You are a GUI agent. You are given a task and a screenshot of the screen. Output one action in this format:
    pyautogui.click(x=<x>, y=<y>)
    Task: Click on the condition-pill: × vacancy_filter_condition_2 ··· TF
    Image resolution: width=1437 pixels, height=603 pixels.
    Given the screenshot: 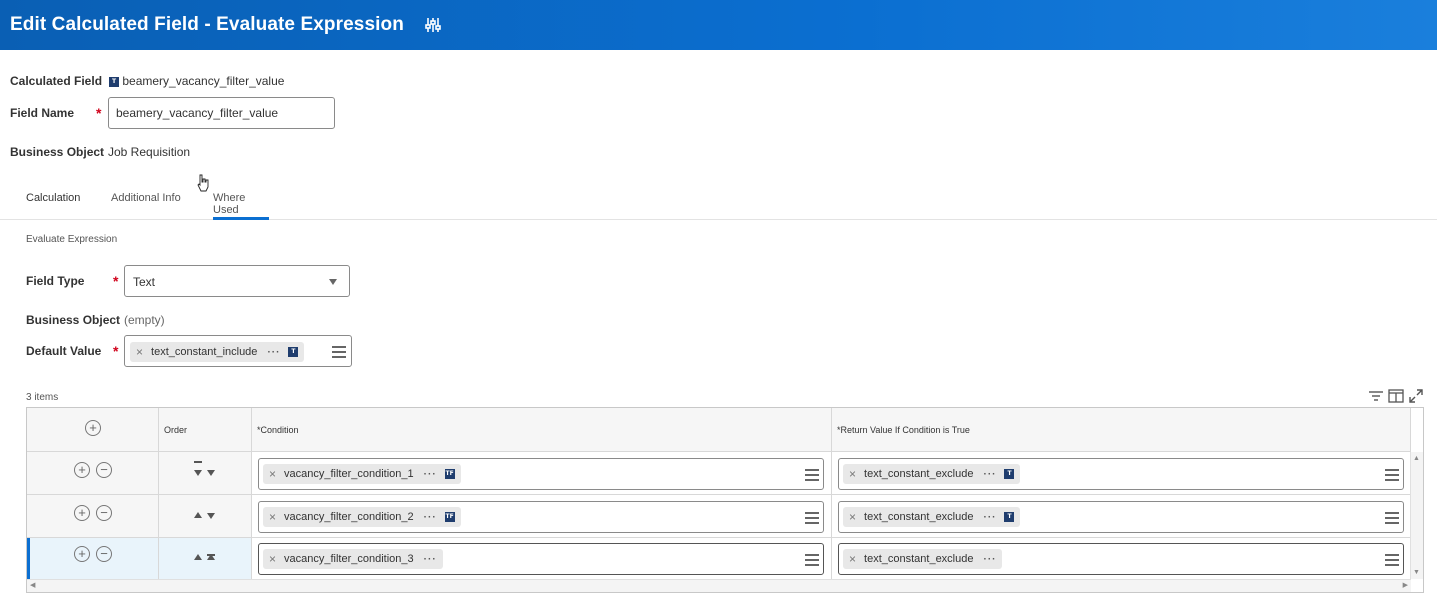 What is the action you would take?
    pyautogui.click(x=362, y=517)
    